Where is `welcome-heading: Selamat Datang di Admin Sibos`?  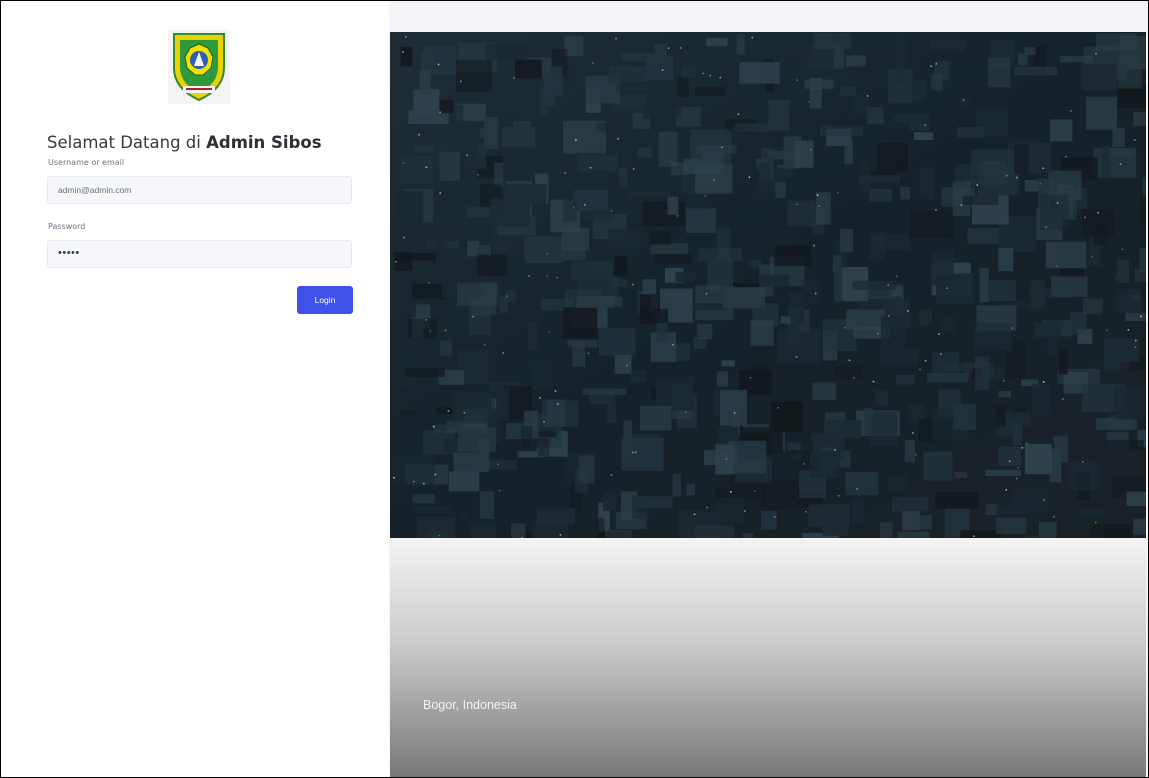
welcome-heading: Selamat Datang di Admin Sibos is located at coordinates (184, 142).